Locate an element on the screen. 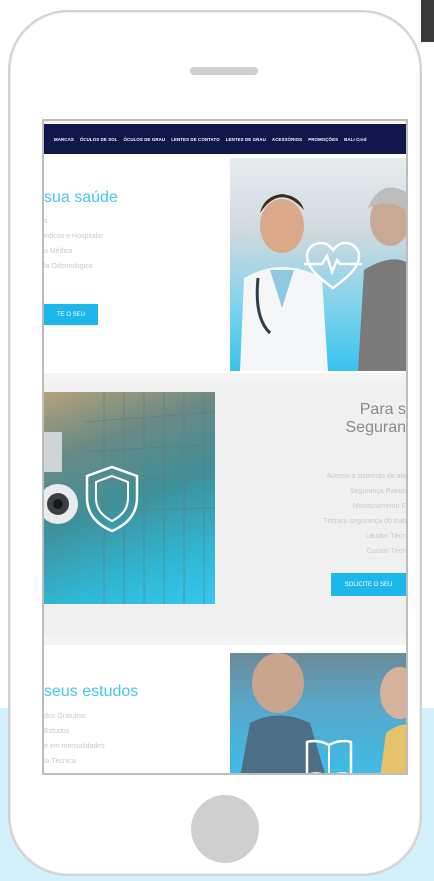 This screenshot has height=881, width=434. nav-item-oculos-sol: ÓCULOS DE SOL is located at coordinates (99, 139).